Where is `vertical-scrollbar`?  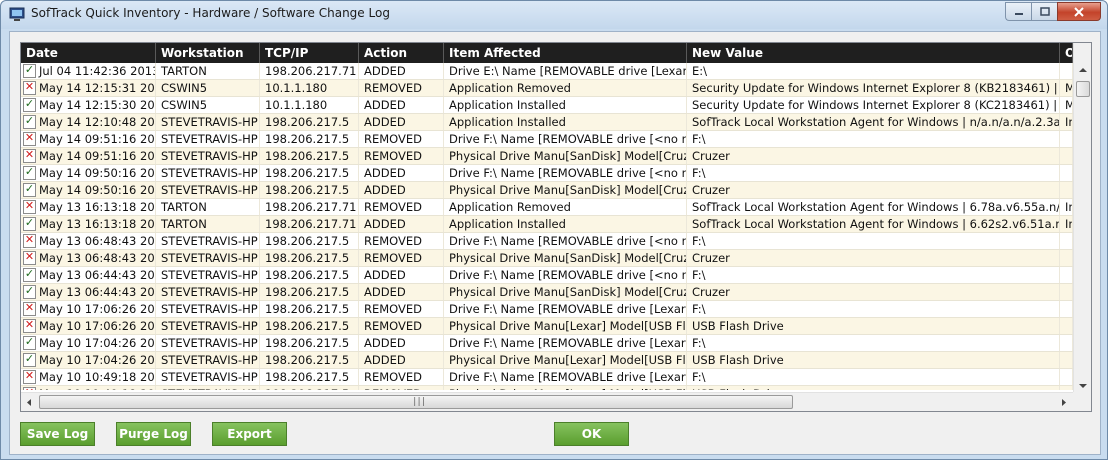
vertical-scrollbar is located at coordinates (1082, 218).